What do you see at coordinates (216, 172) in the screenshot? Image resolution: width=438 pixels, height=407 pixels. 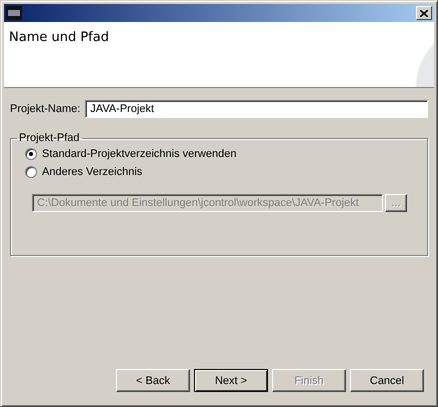 I see `radio-option: Anderes Verzeichnis` at bounding box center [216, 172].